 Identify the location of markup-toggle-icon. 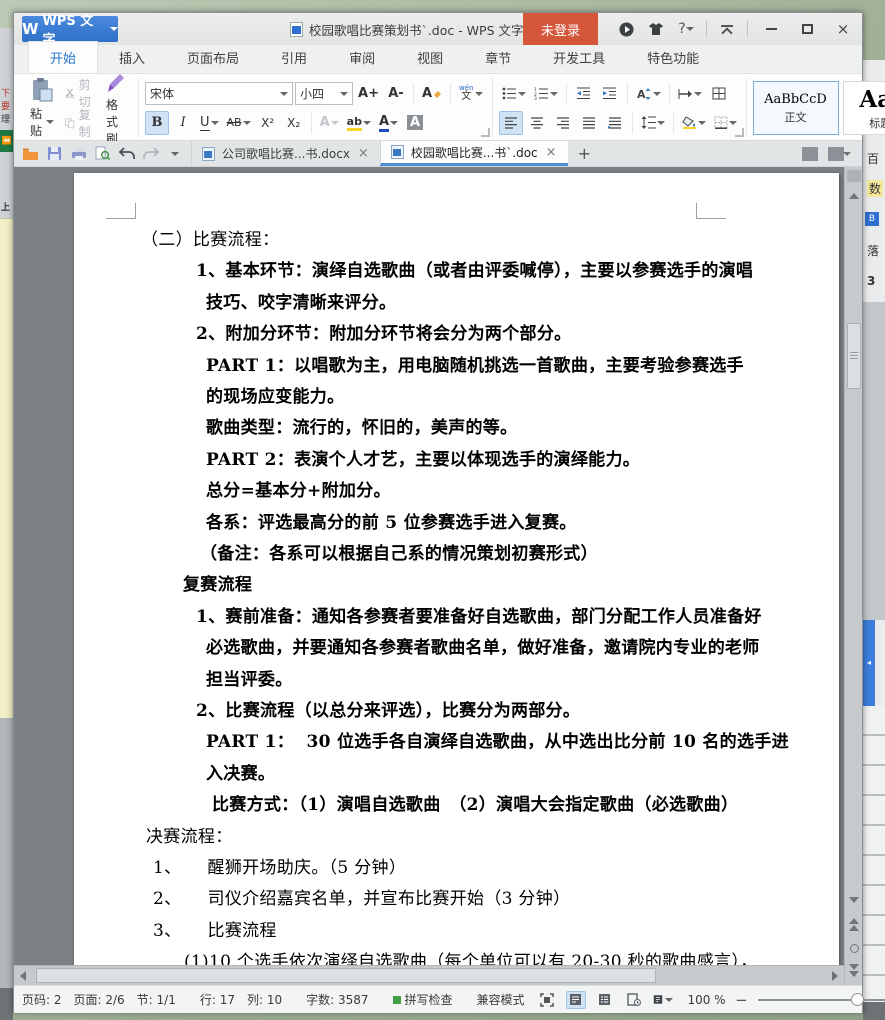
(854, 176).